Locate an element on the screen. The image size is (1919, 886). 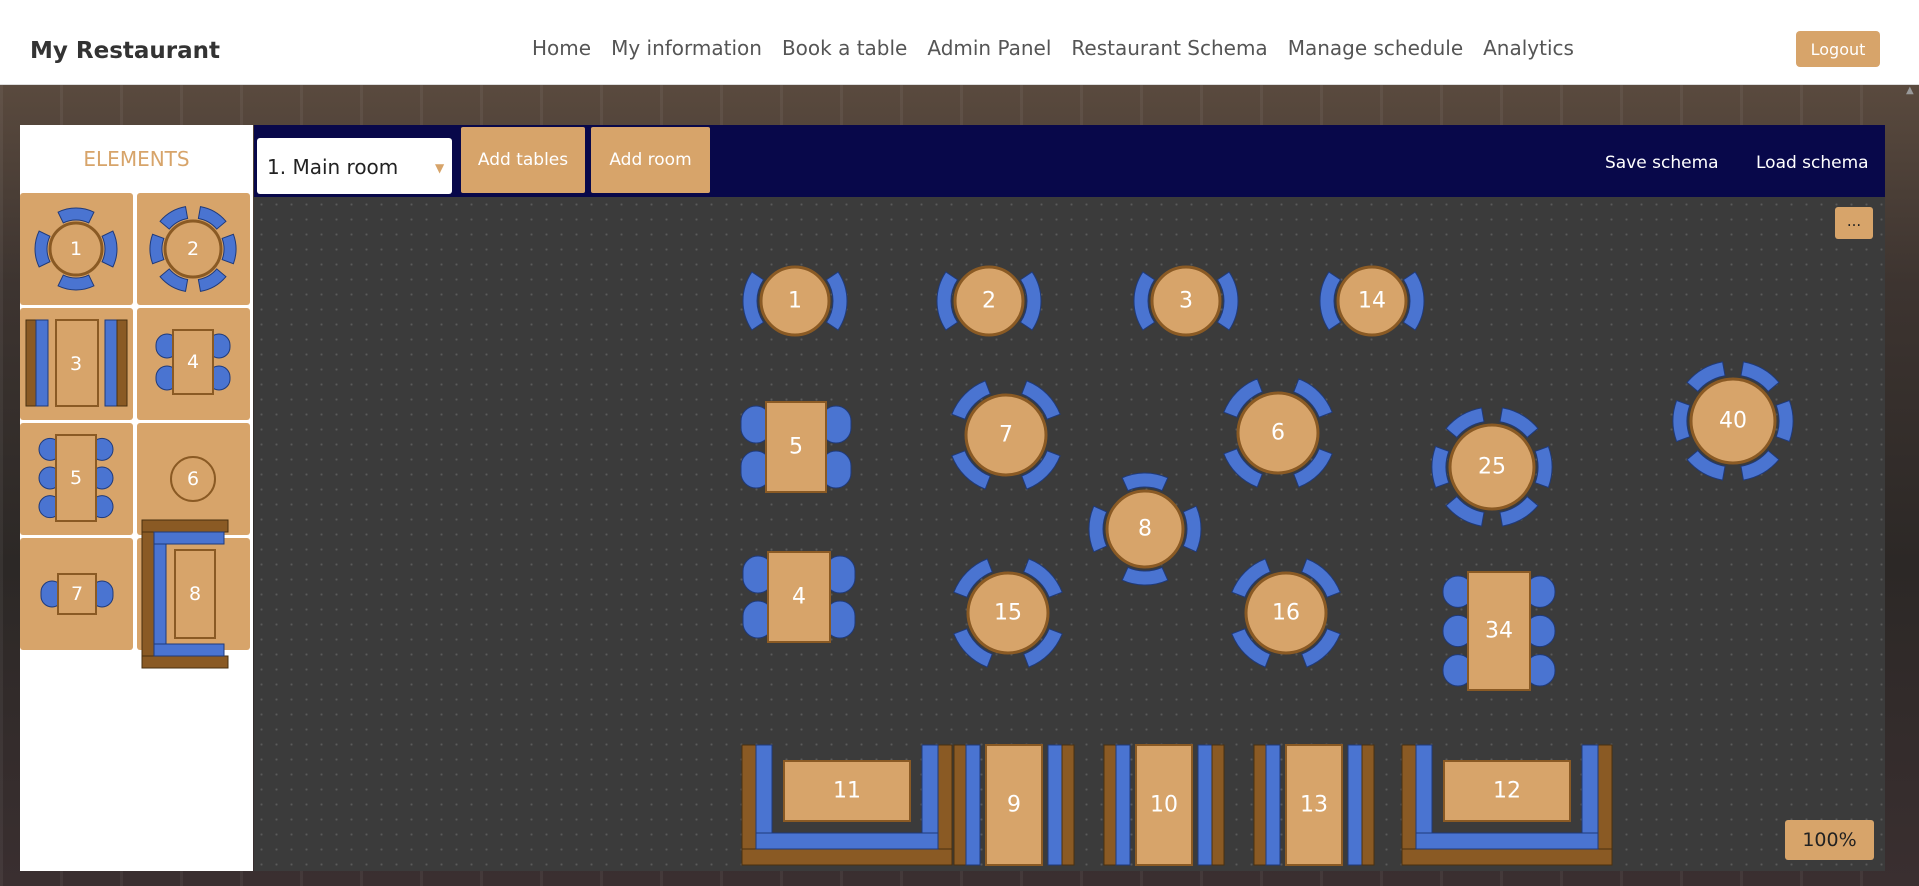
table-number: 9 is located at coordinates (1014, 805).